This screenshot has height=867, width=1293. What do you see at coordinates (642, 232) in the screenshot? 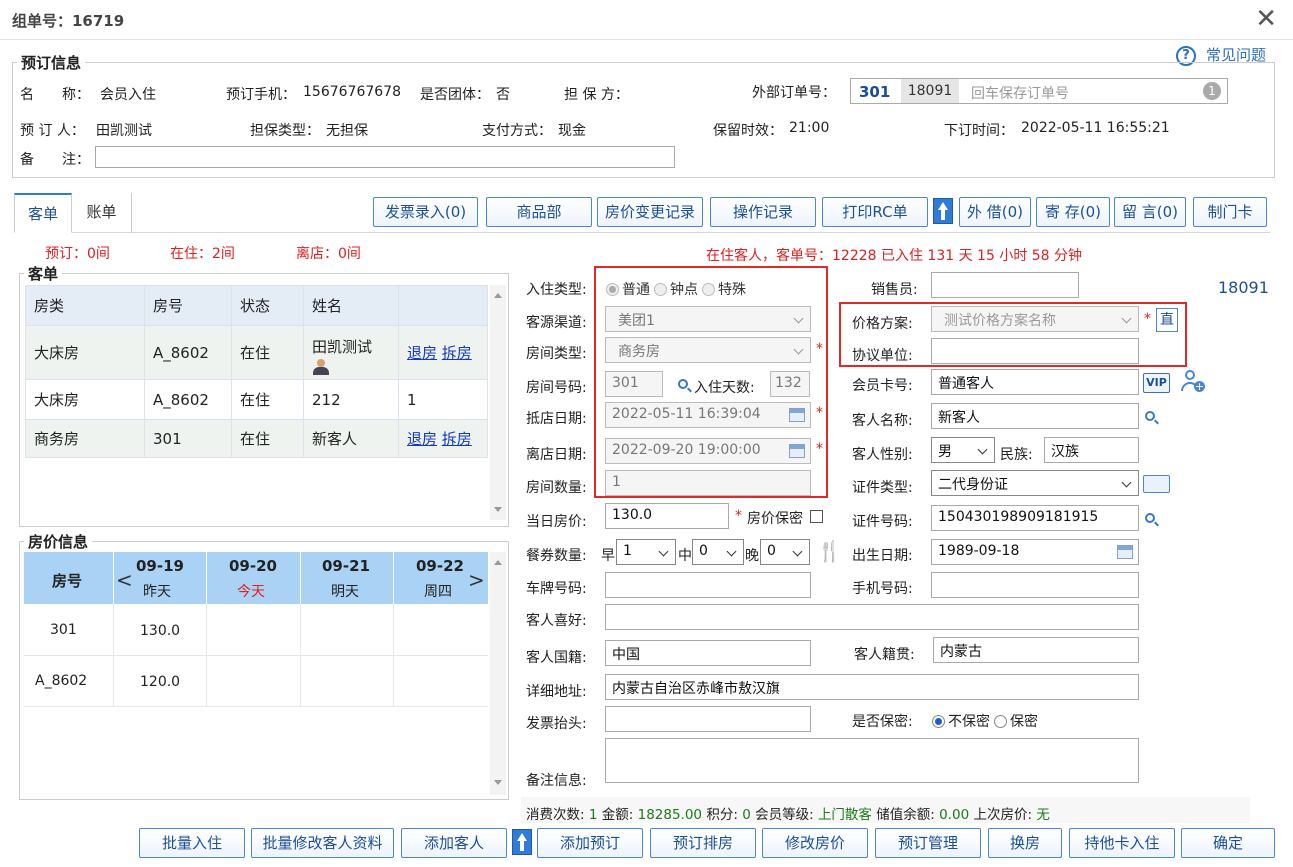
I see `tab-divider` at bounding box center [642, 232].